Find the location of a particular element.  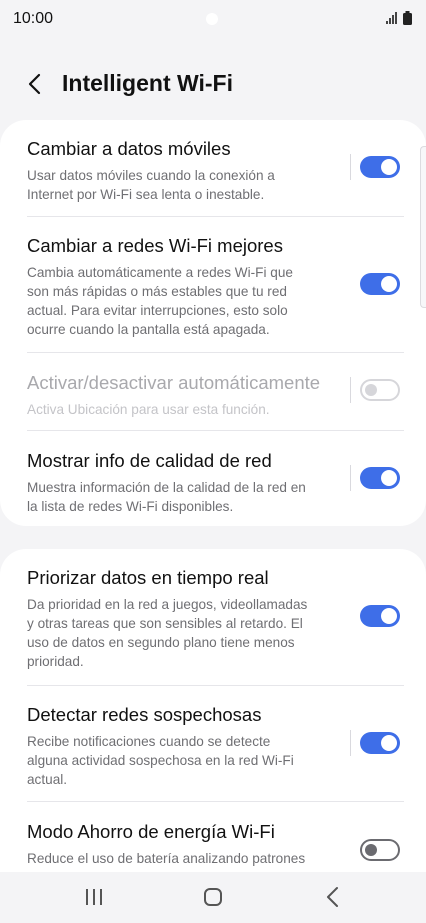

toggle-detect-suspicious-networks is located at coordinates (380, 743).